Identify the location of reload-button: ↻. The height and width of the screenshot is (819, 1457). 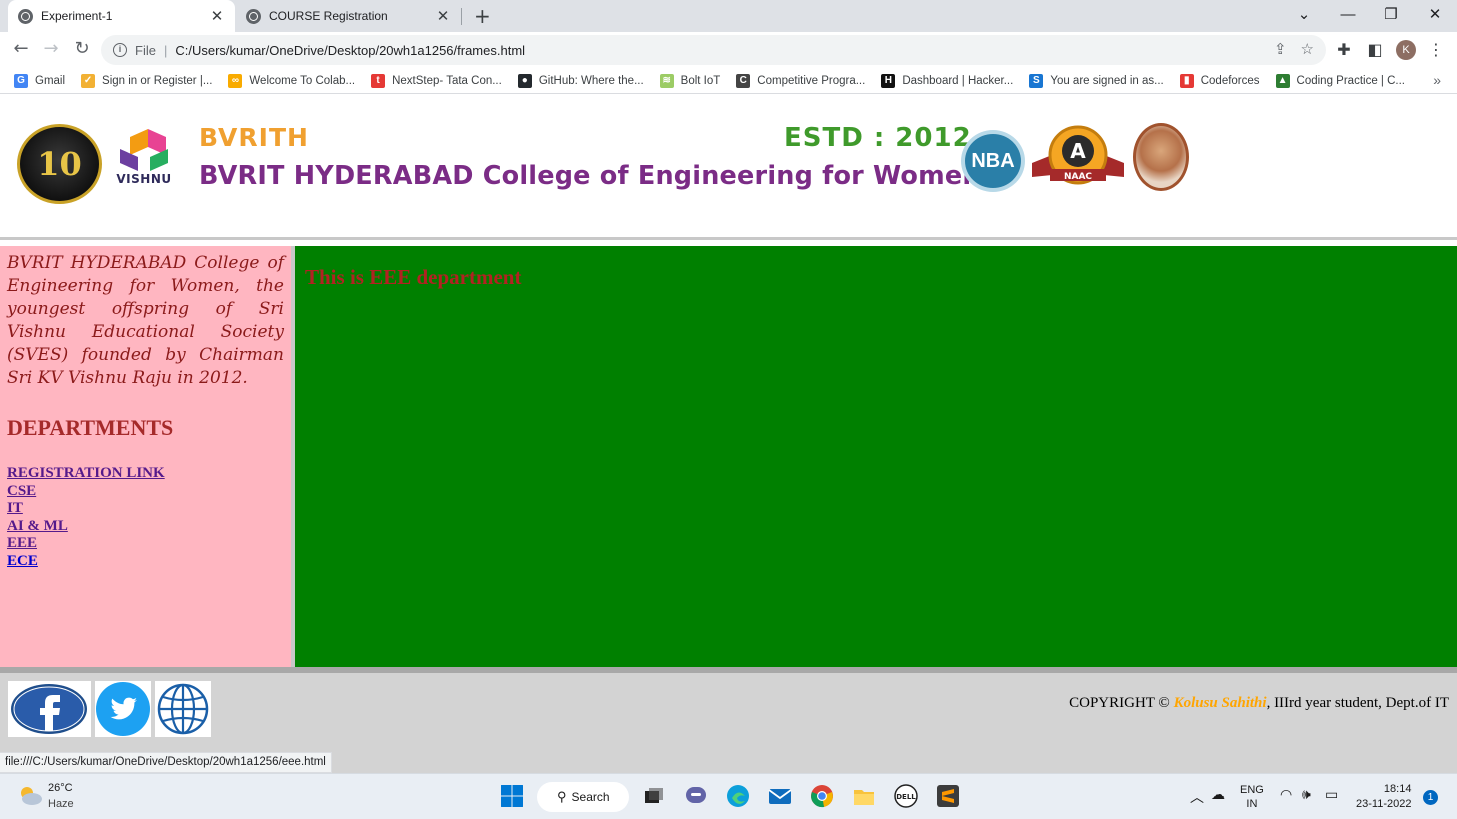
(82, 49).